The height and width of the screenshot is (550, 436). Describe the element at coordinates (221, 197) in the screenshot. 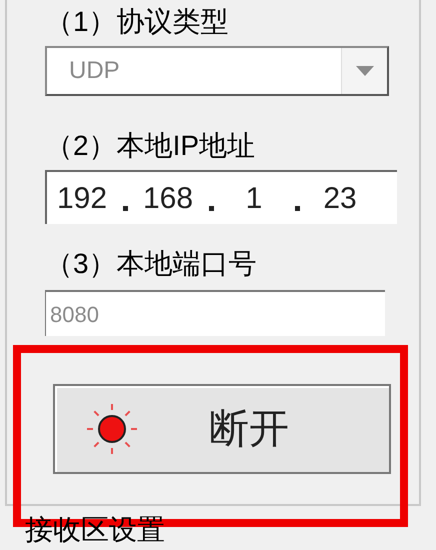

I see `ip-address-field: 192 168 1 23` at that location.